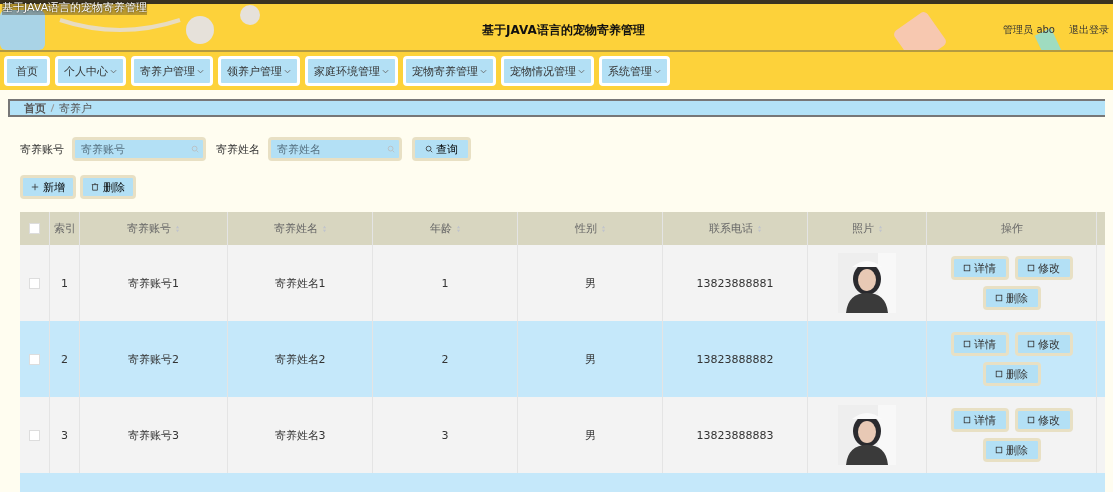 This screenshot has height=492, width=1113. What do you see at coordinates (153, 359) in the screenshot?
I see `table-cell: 寄养账号2` at bounding box center [153, 359].